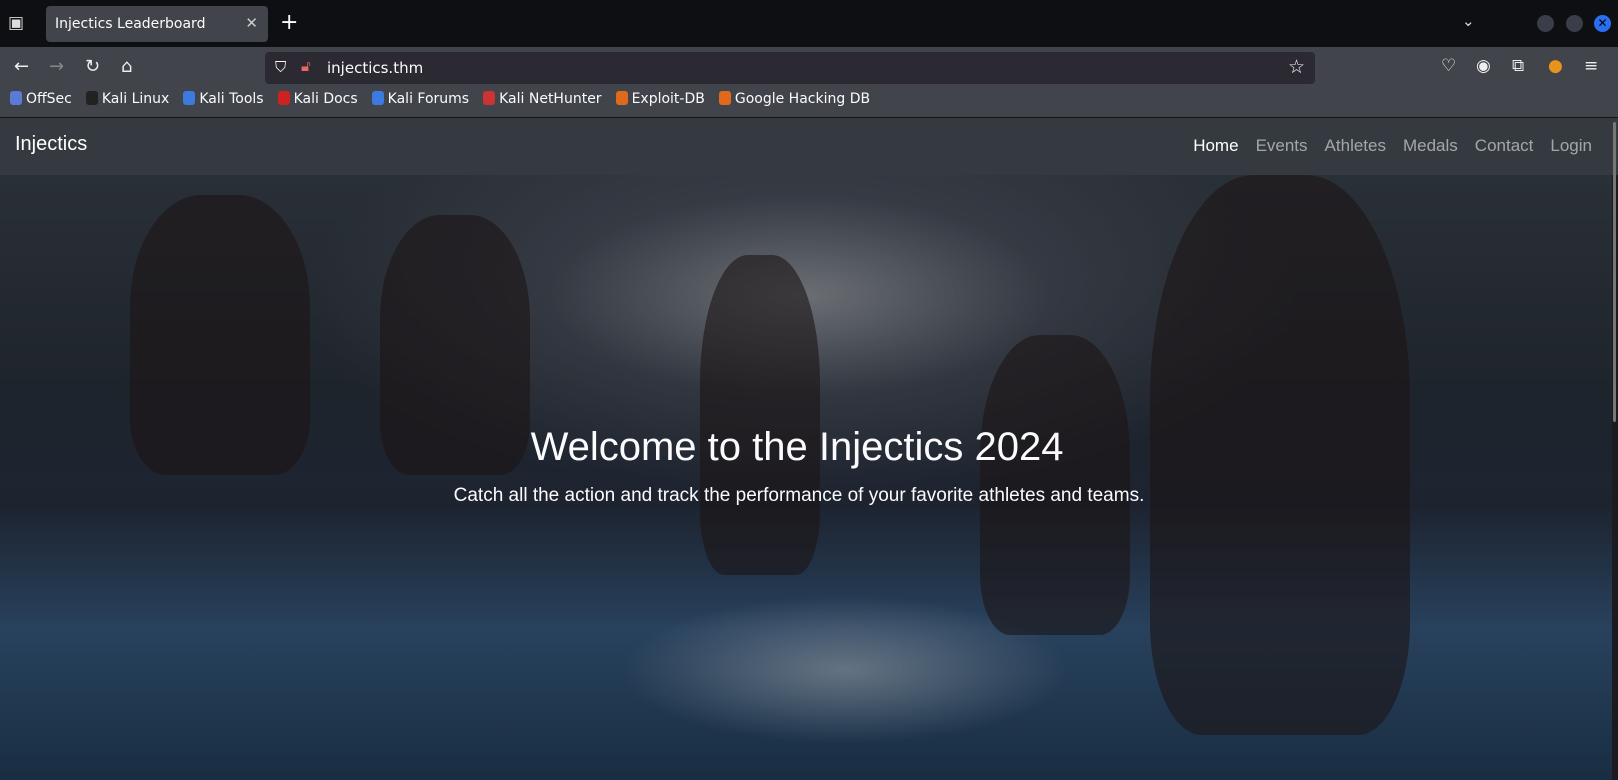  What do you see at coordinates (1574, 23) in the screenshot?
I see `maximize-button` at bounding box center [1574, 23].